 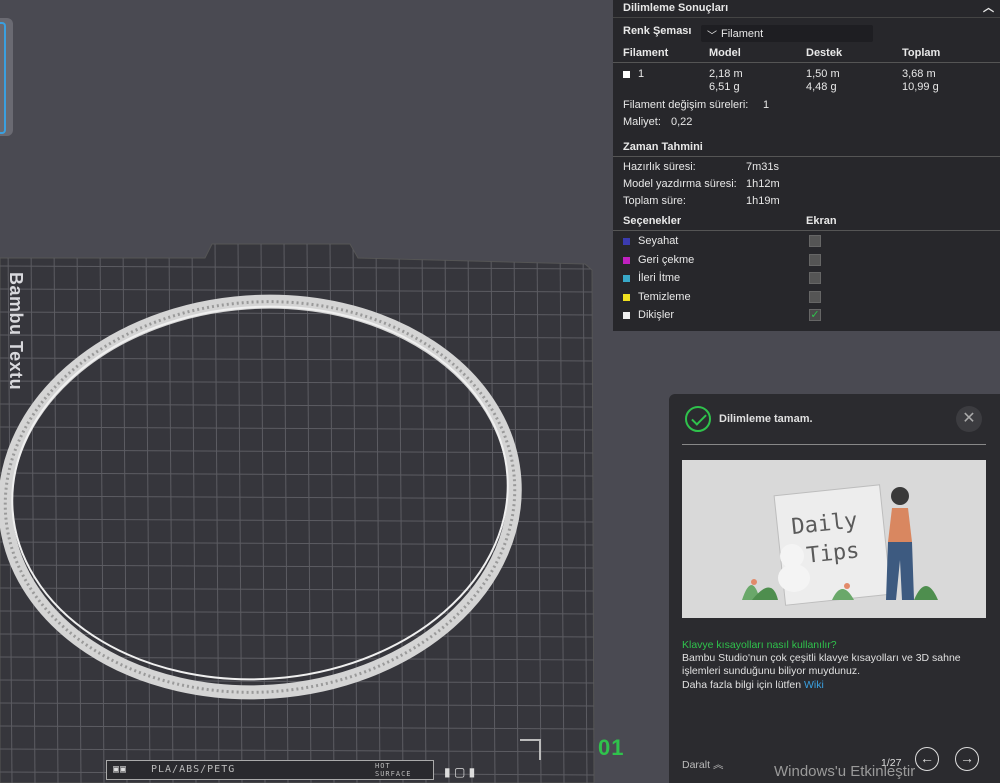 I want to click on collapse-button: Daralt ︽, so click(x=702, y=764).